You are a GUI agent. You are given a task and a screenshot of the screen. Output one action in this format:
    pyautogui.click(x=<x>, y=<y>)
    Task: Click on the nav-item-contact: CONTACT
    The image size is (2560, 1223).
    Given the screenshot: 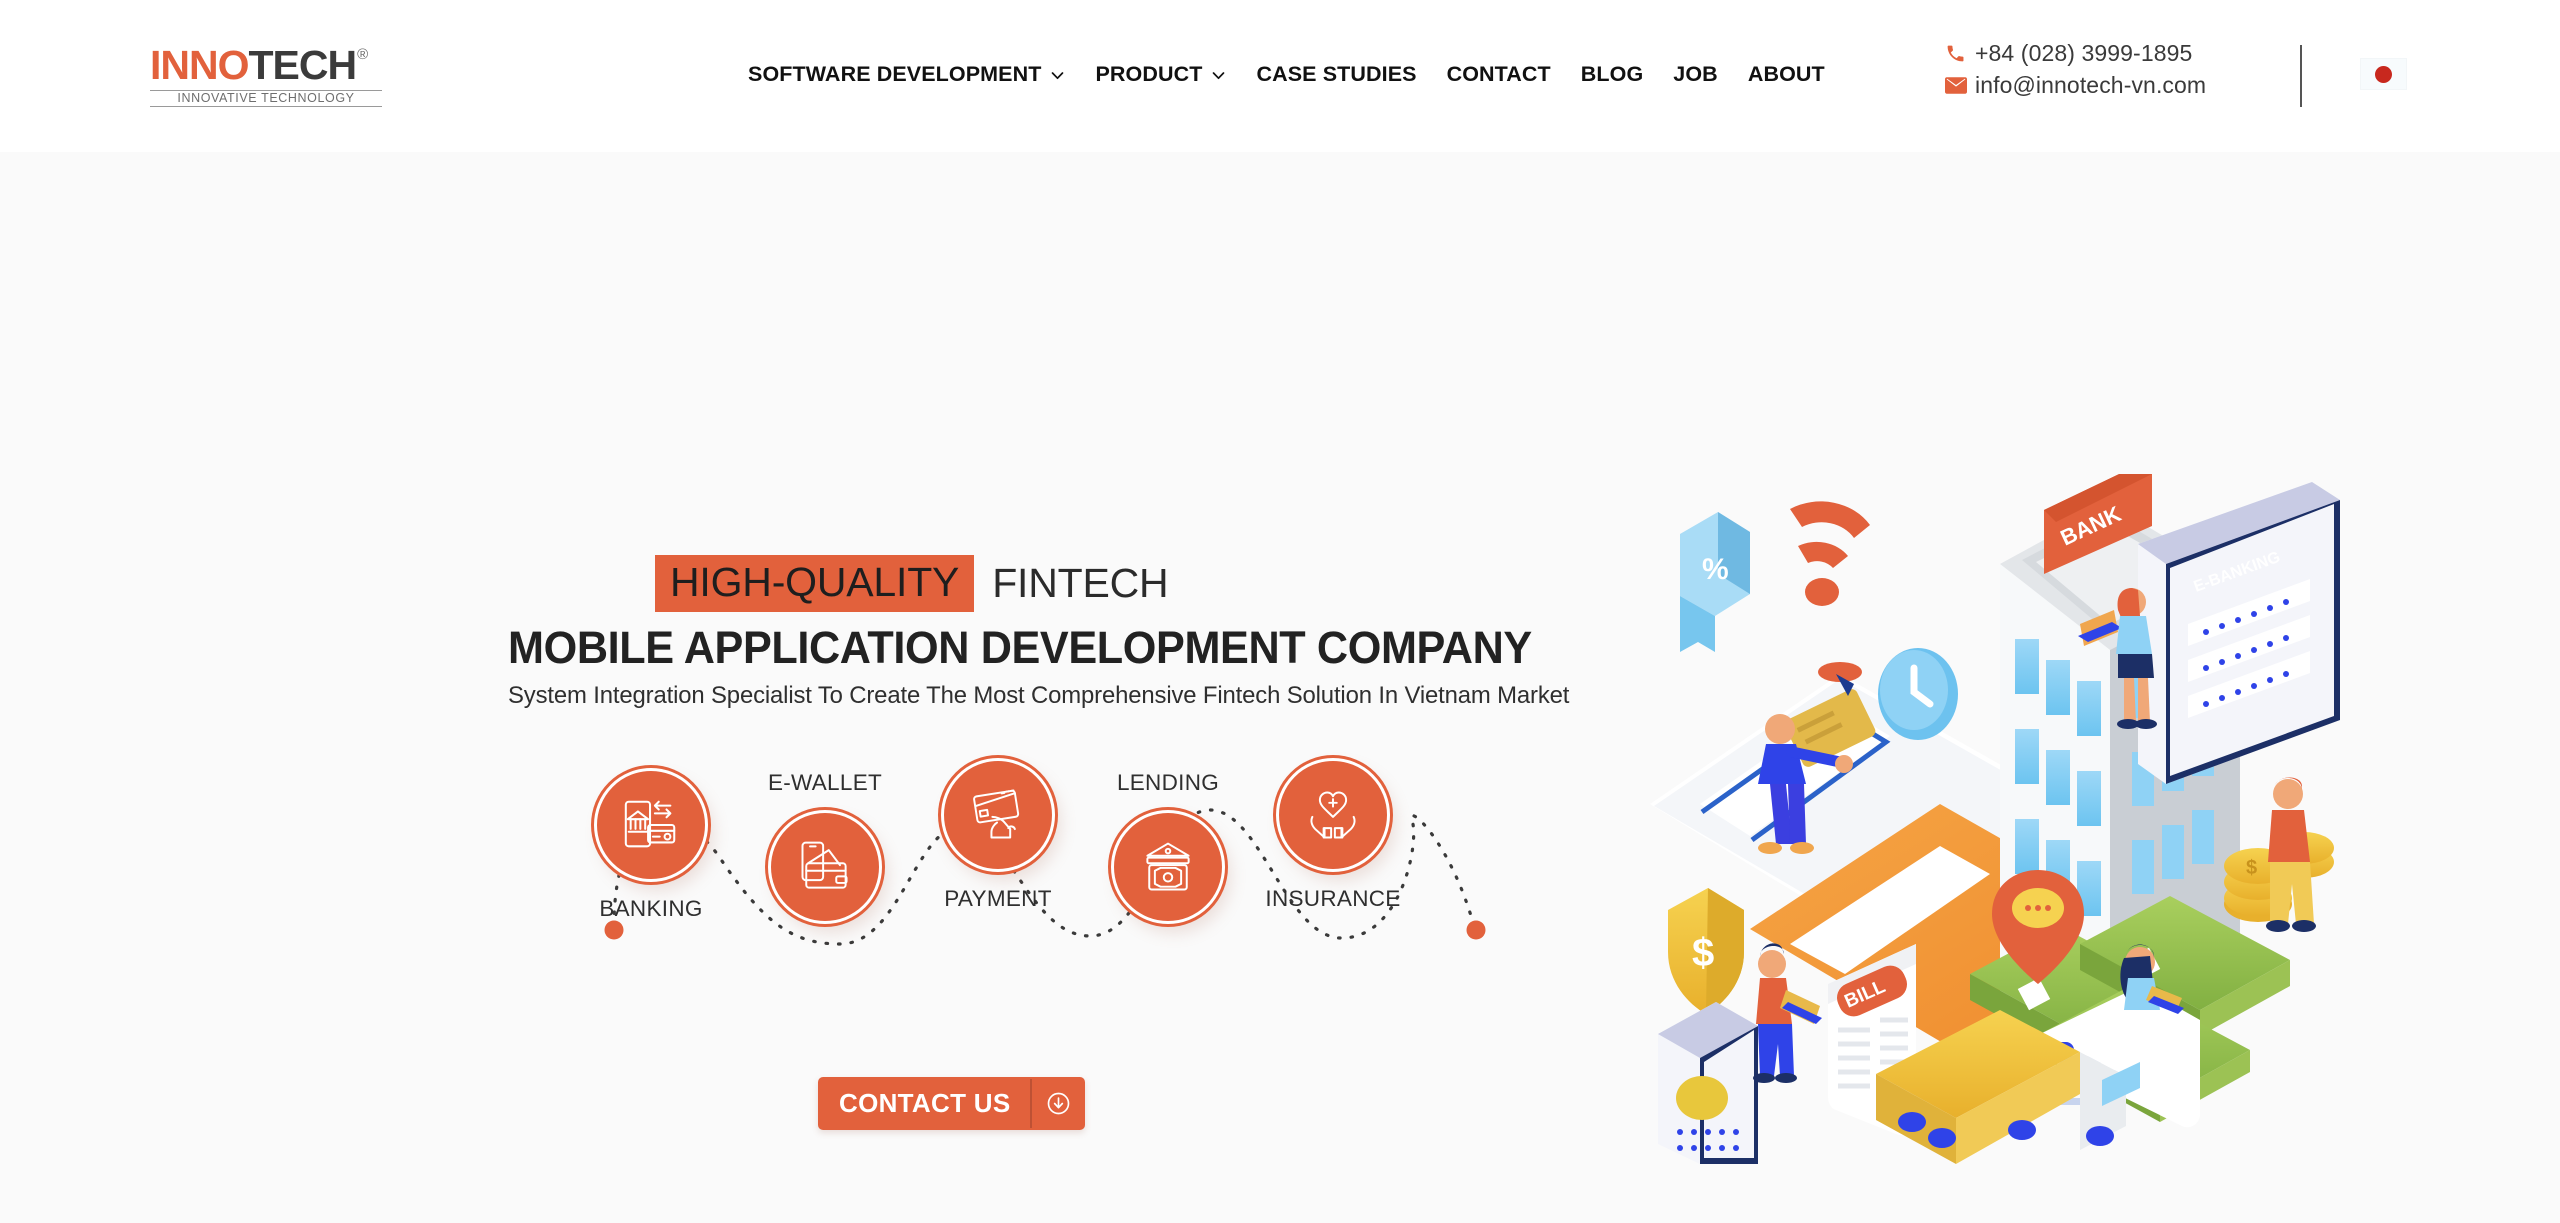 What is the action you would take?
    pyautogui.click(x=1499, y=74)
    